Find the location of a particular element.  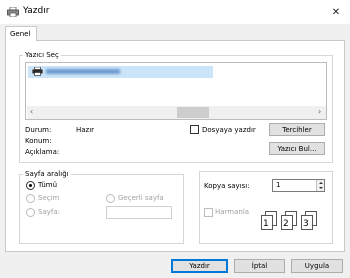

preferences-button: Tercihler is located at coordinates (297, 129).